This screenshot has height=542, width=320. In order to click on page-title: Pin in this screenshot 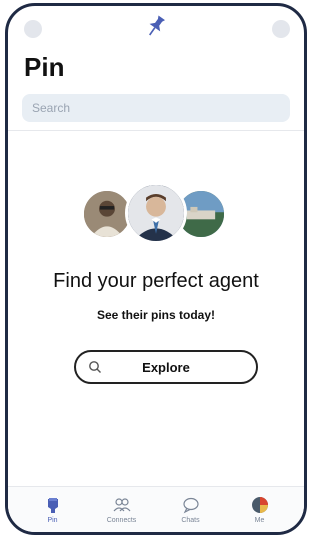, I will do `click(44, 67)`.